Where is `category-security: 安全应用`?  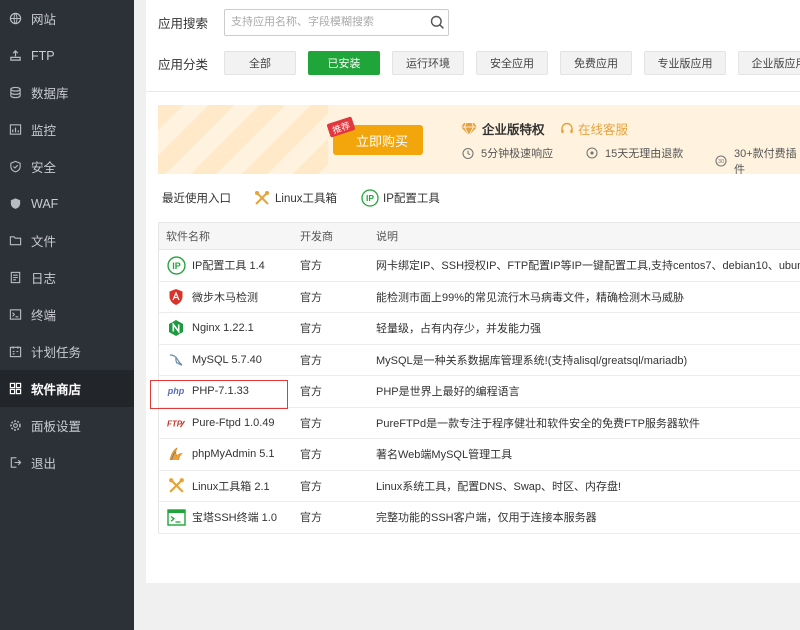 category-security: 安全应用 is located at coordinates (512, 63).